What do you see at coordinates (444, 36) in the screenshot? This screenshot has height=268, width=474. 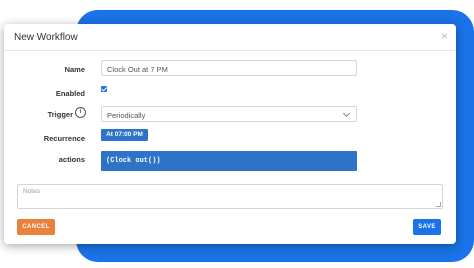 I see `close-icon: ×` at bounding box center [444, 36].